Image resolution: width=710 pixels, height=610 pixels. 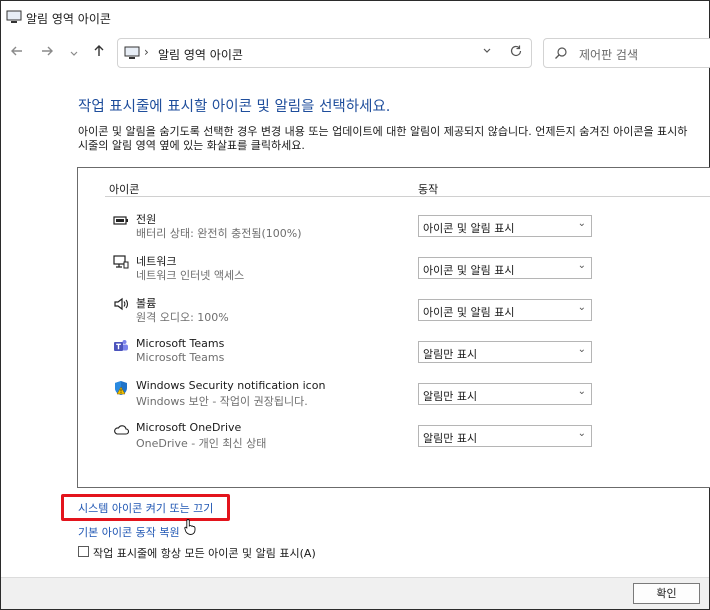 What do you see at coordinates (83, 551) in the screenshot?
I see `always-show-all-checkbox` at bounding box center [83, 551].